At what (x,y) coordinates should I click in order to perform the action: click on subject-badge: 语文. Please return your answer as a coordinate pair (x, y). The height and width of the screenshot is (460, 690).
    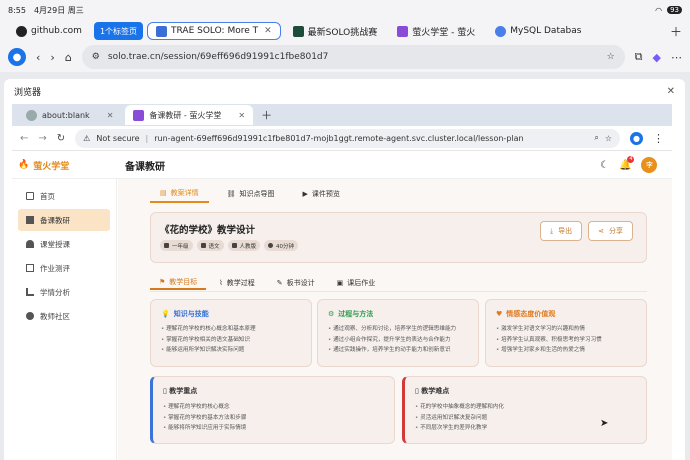
    Looking at the image, I should click on (210, 245).